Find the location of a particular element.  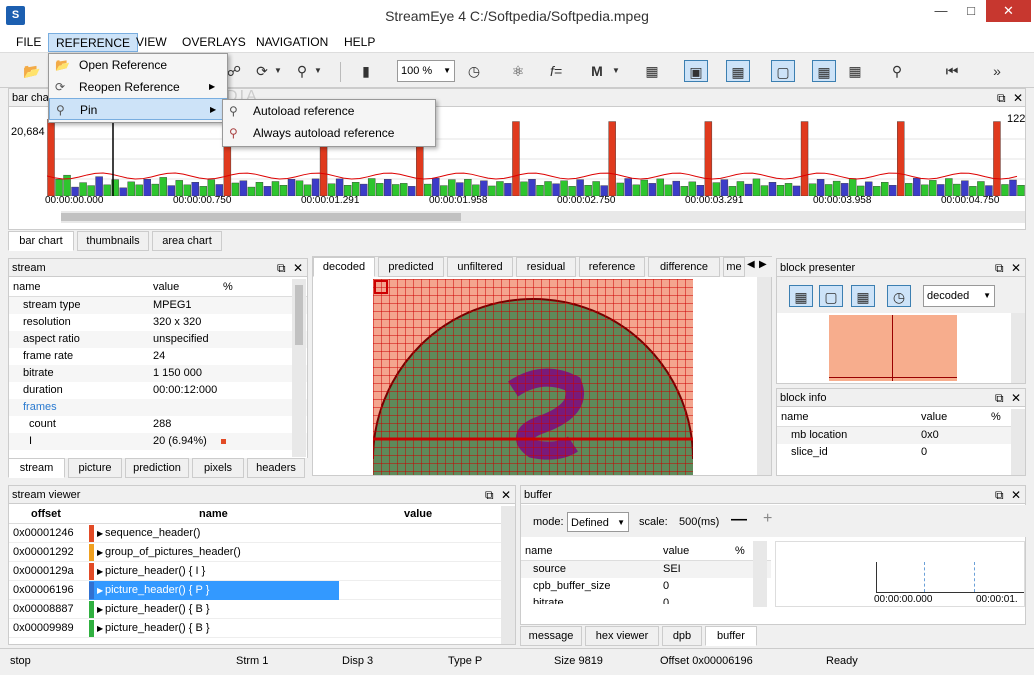

refresh-icon: ⟳ is located at coordinates (262, 71).